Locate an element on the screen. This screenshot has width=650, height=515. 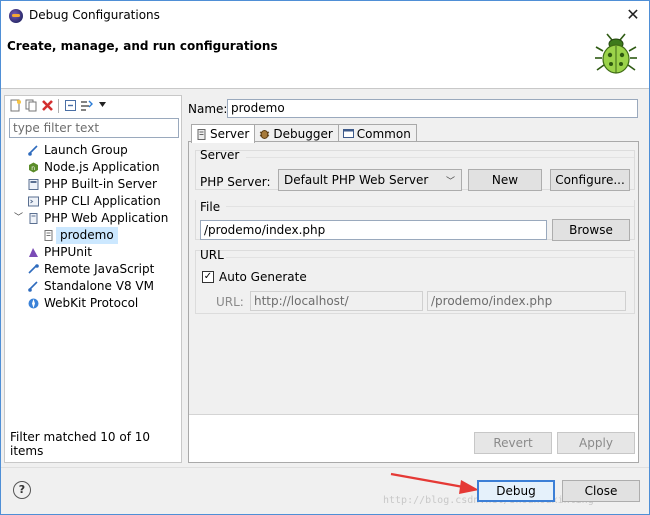
browse-button: Browse is located at coordinates (591, 230).